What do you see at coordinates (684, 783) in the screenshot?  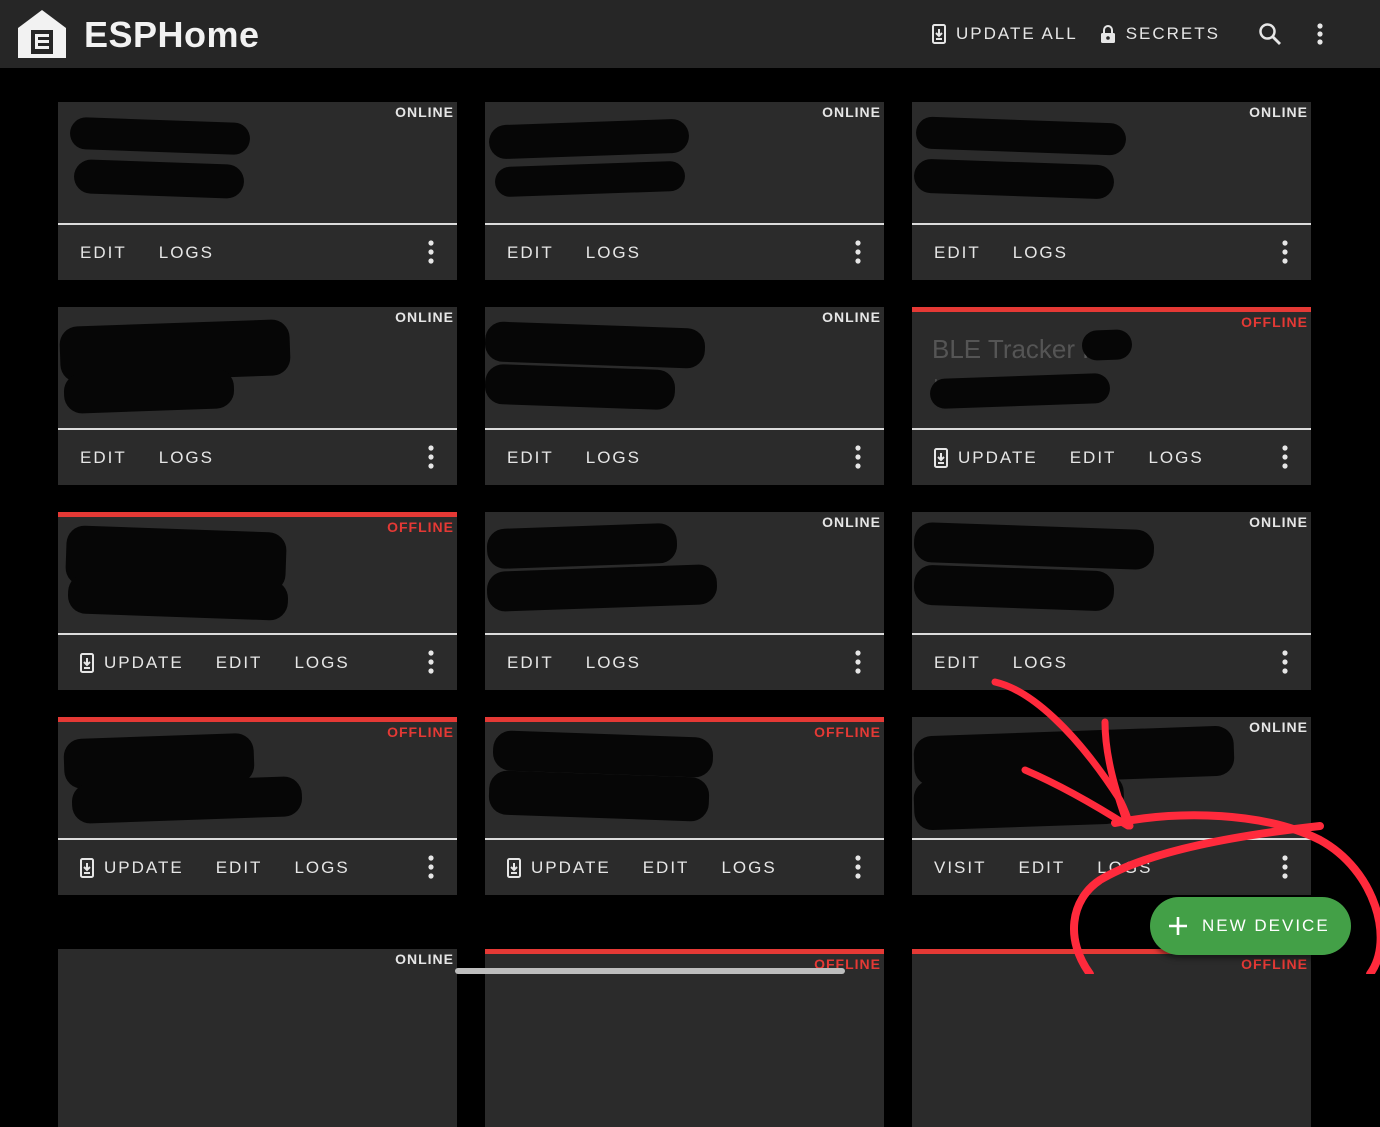 I see `device-card-body: l 1l` at bounding box center [684, 783].